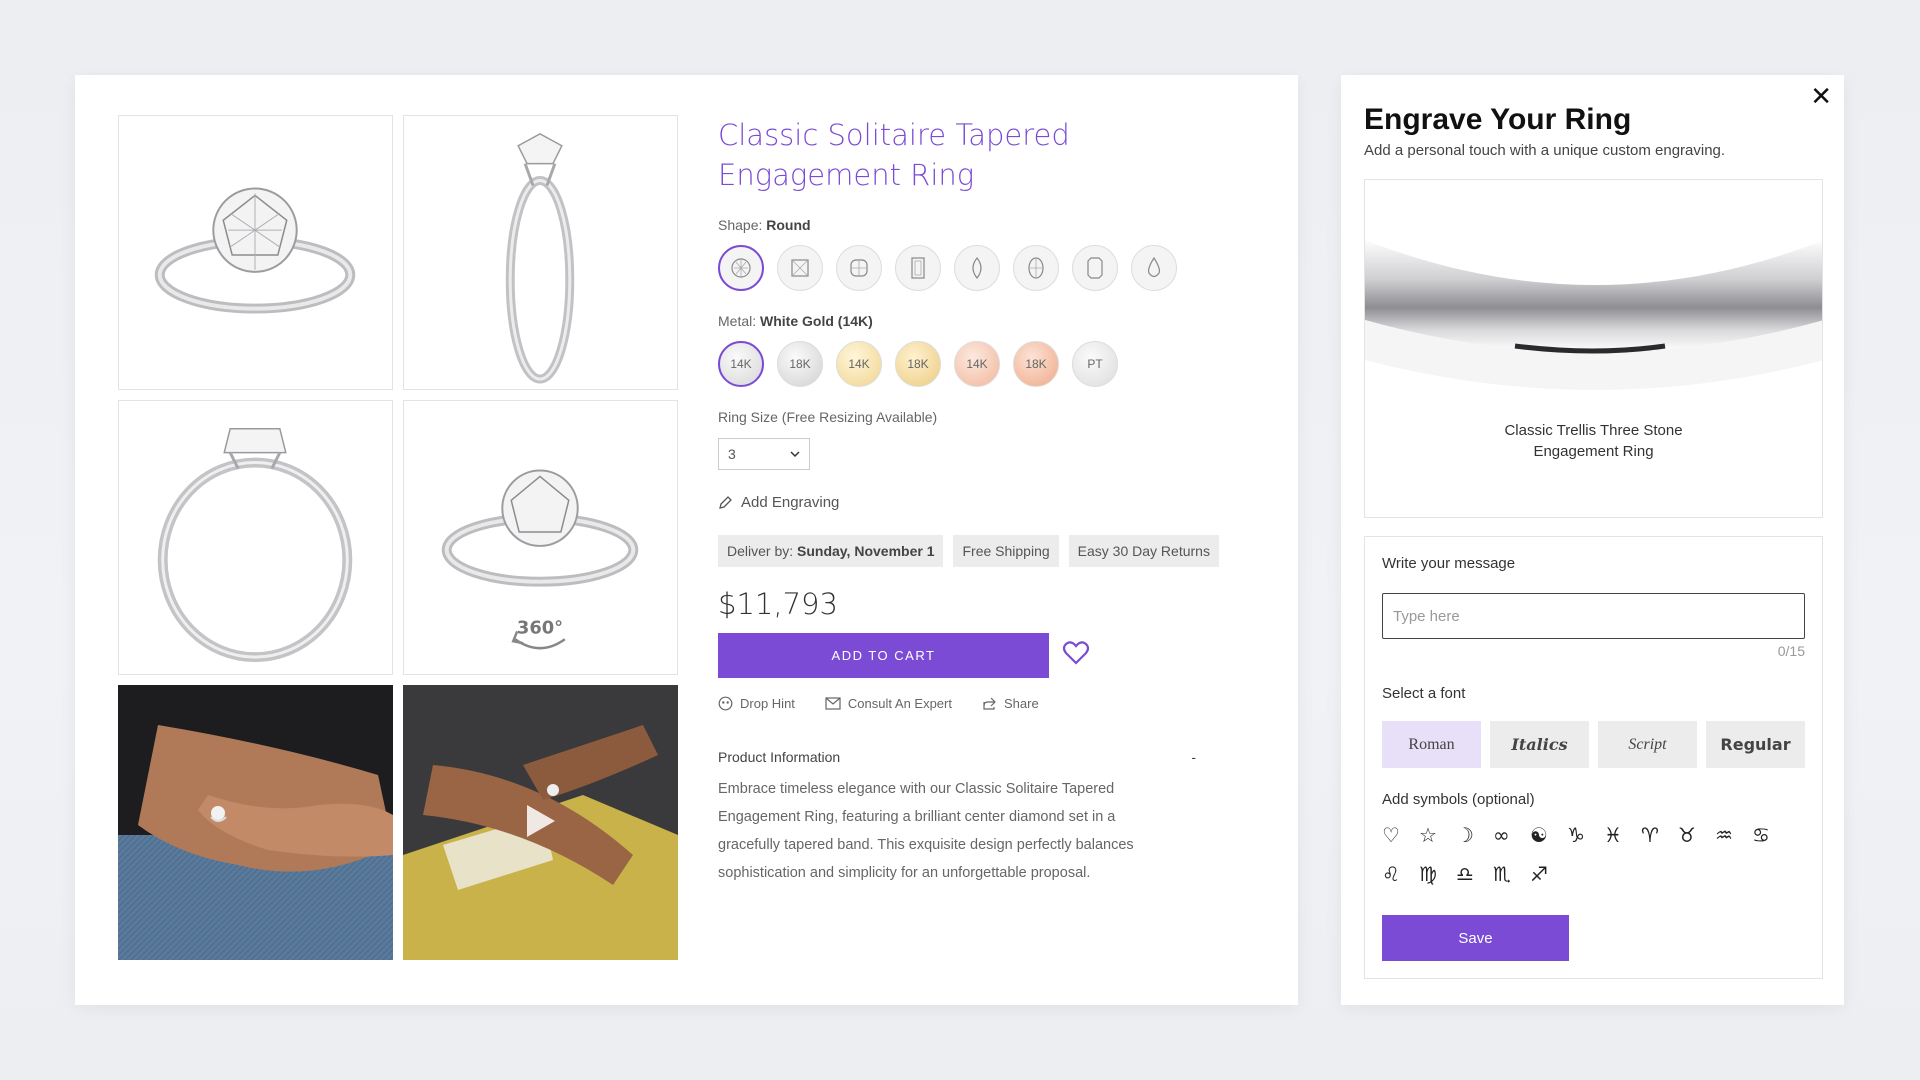 This screenshot has height=1080, width=1920. I want to click on returns-tag: Easy 30 Day Returns, so click(1143, 551).